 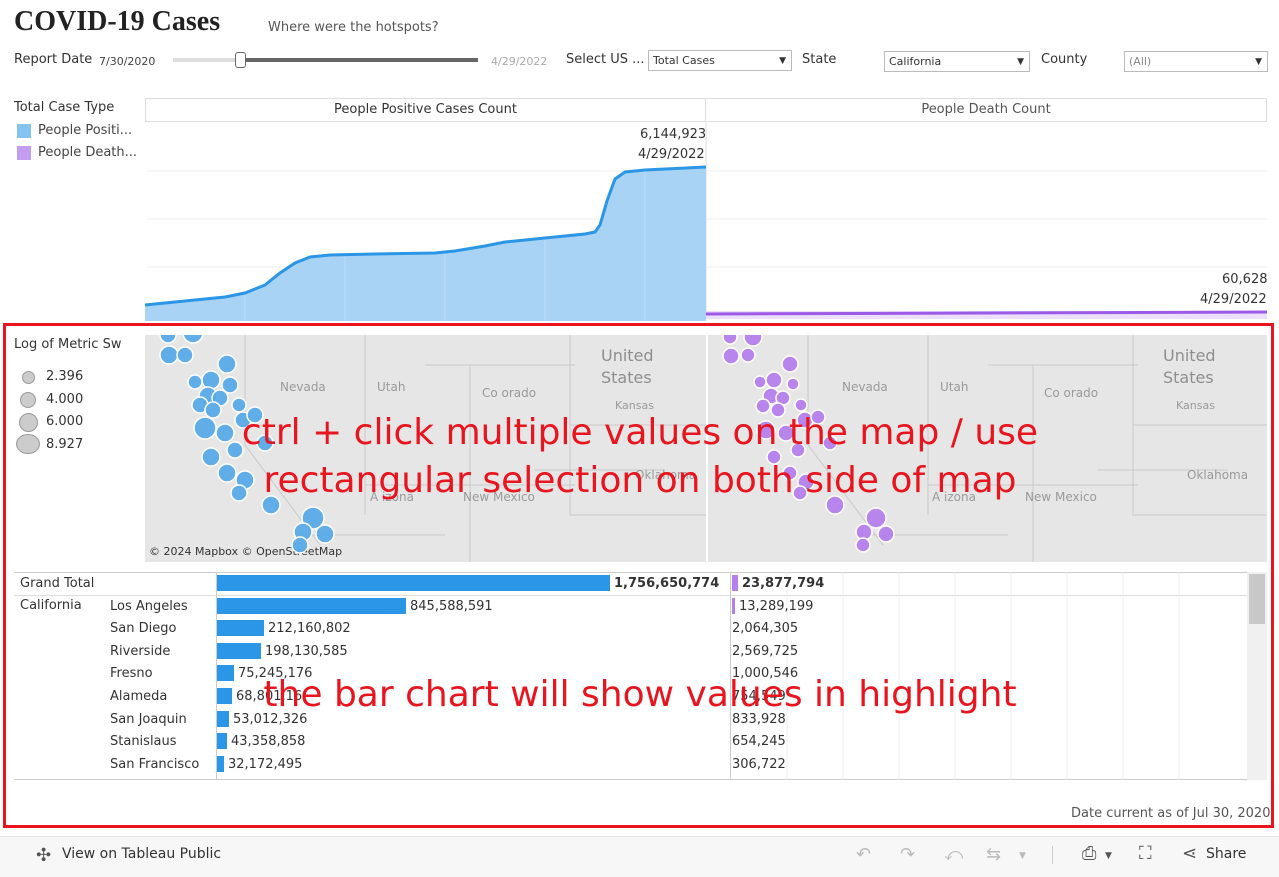 I want to click on state-row-label: California, so click(x=51, y=605).